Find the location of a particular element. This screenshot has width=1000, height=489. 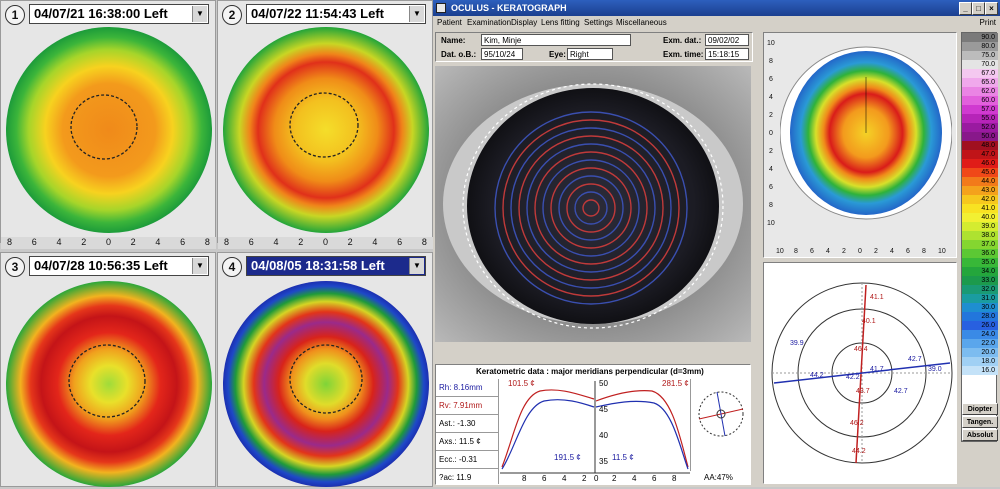

menu-miscellaneous: Miscellaneous is located at coordinates (641, 23).